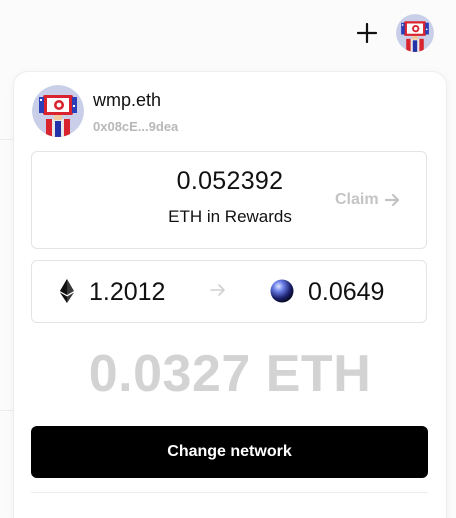 This screenshot has width=456, height=518. Describe the element at coordinates (67, 293) in the screenshot. I see `ethereum-icon` at that location.